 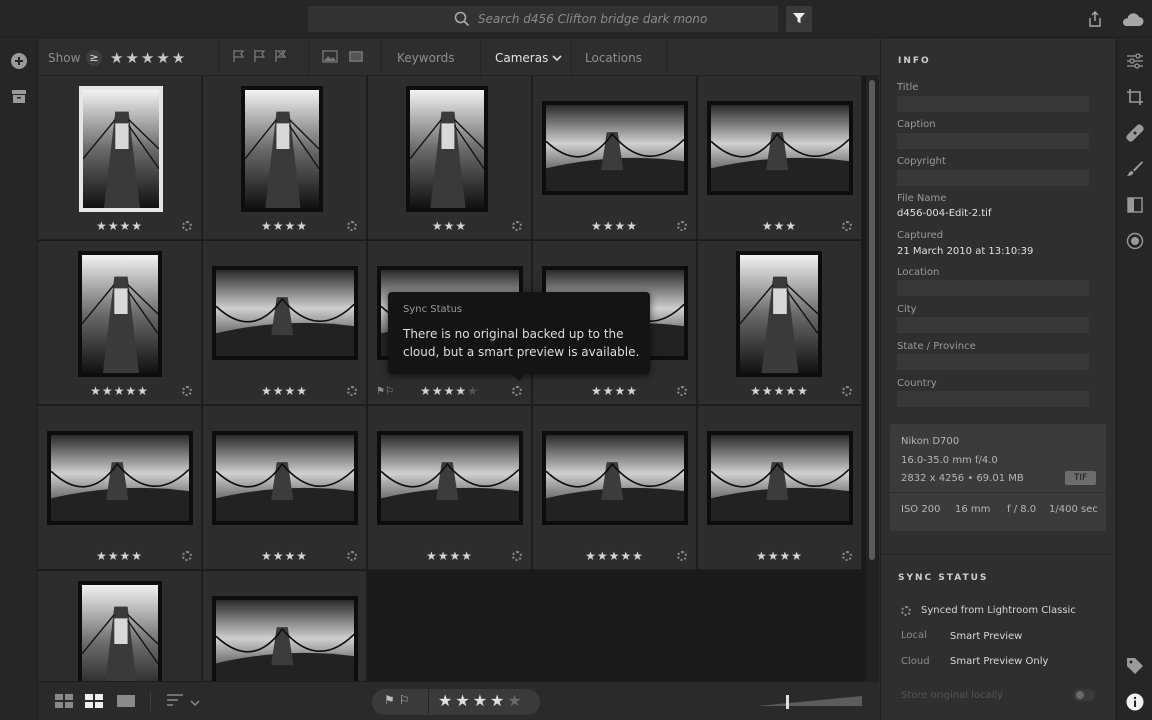 What do you see at coordinates (623, 19) in the screenshot?
I see `search-input` at bounding box center [623, 19].